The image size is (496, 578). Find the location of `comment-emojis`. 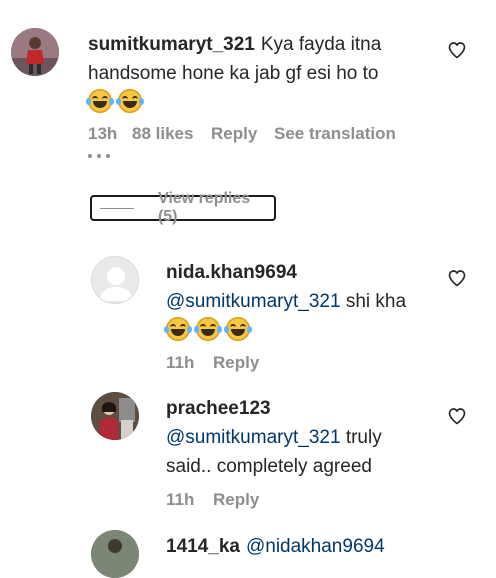

comment-emojis is located at coordinates (117, 101).